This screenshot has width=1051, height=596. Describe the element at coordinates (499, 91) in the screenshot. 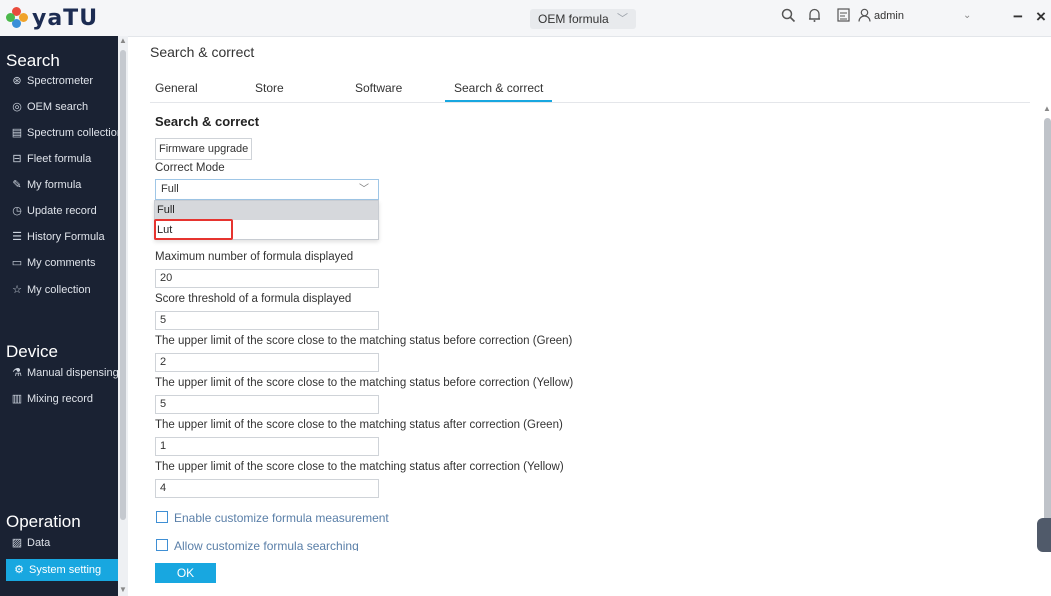

I see `tab-search-correct: Search & correct` at that location.